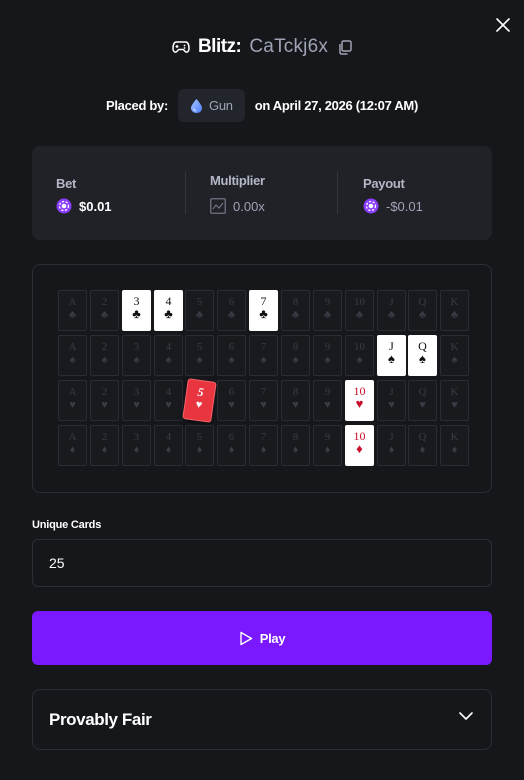 Image resolution: width=524 pixels, height=780 pixels. What do you see at coordinates (359, 347) in the screenshot?
I see `card-rank: 10` at bounding box center [359, 347].